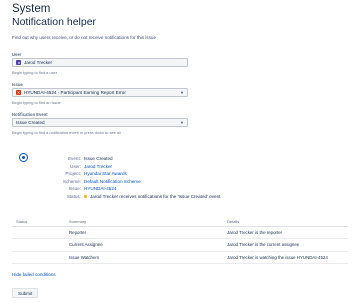 Image resolution: width=356 pixels, height=303 pixels. What do you see at coordinates (144, 245) in the screenshot?
I see `summary-cell: Current Assignee` at bounding box center [144, 245].